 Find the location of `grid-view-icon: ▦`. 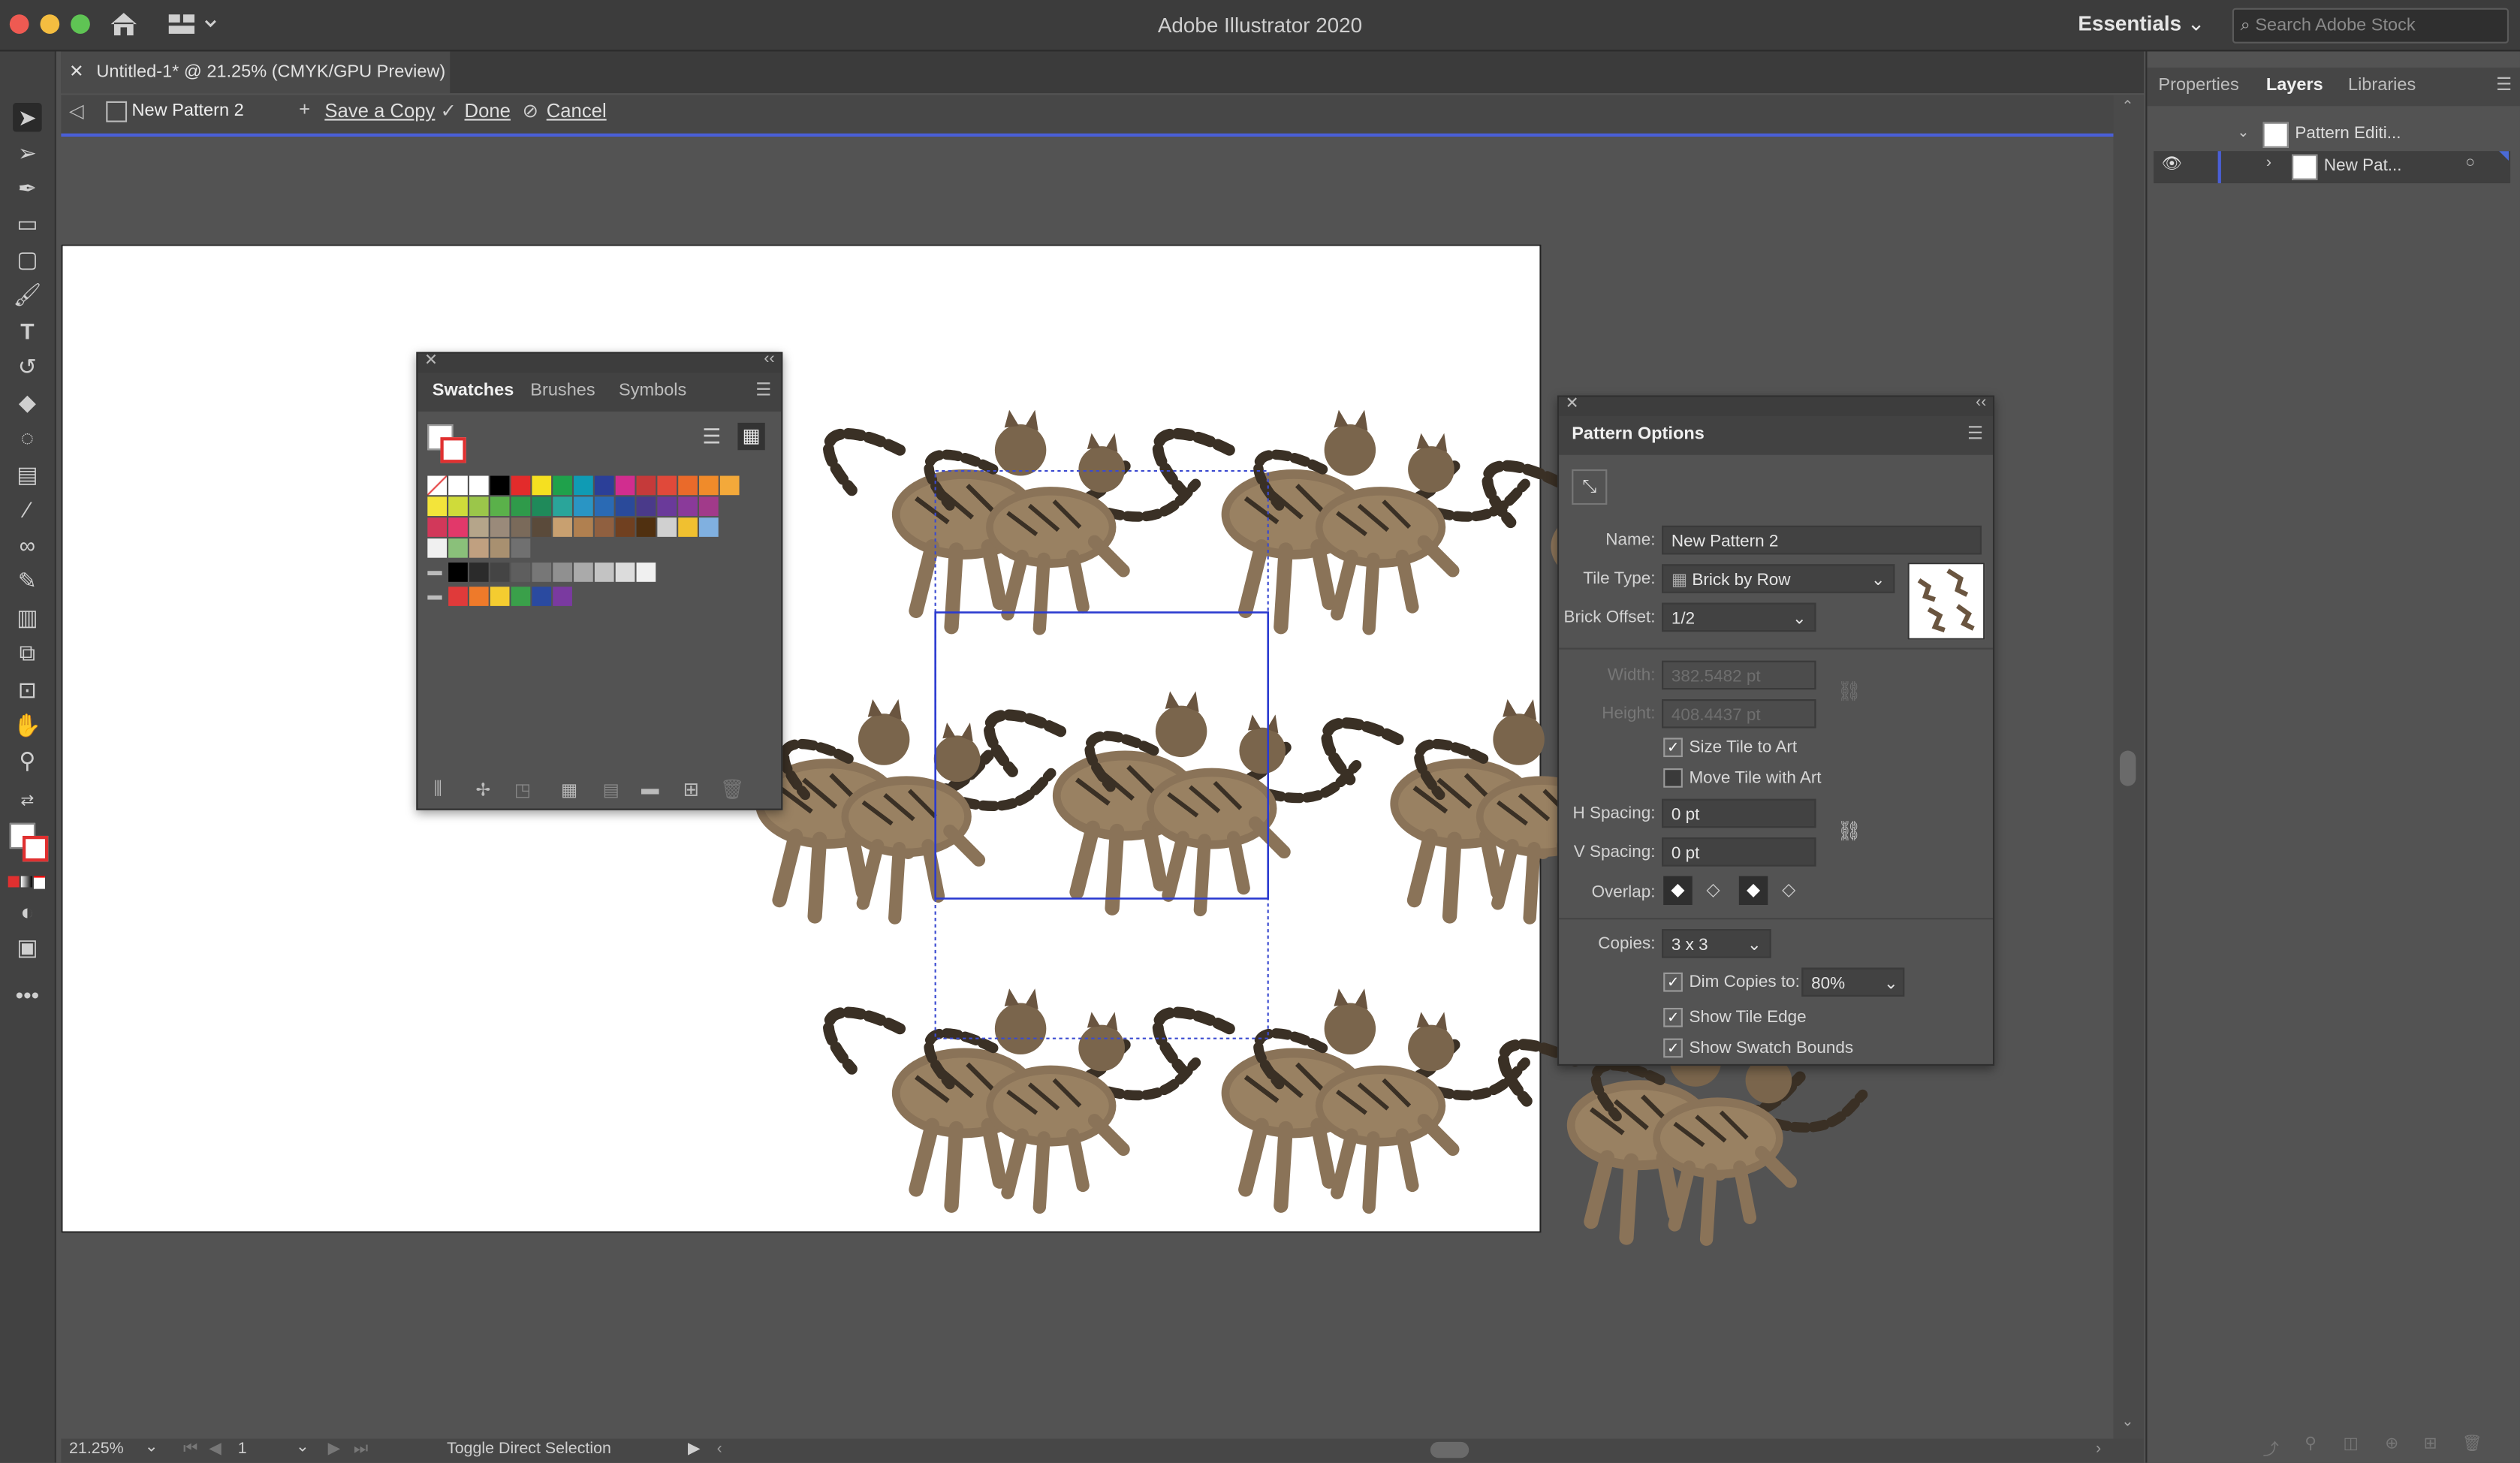

grid-view-icon: ▦ is located at coordinates (751, 436).